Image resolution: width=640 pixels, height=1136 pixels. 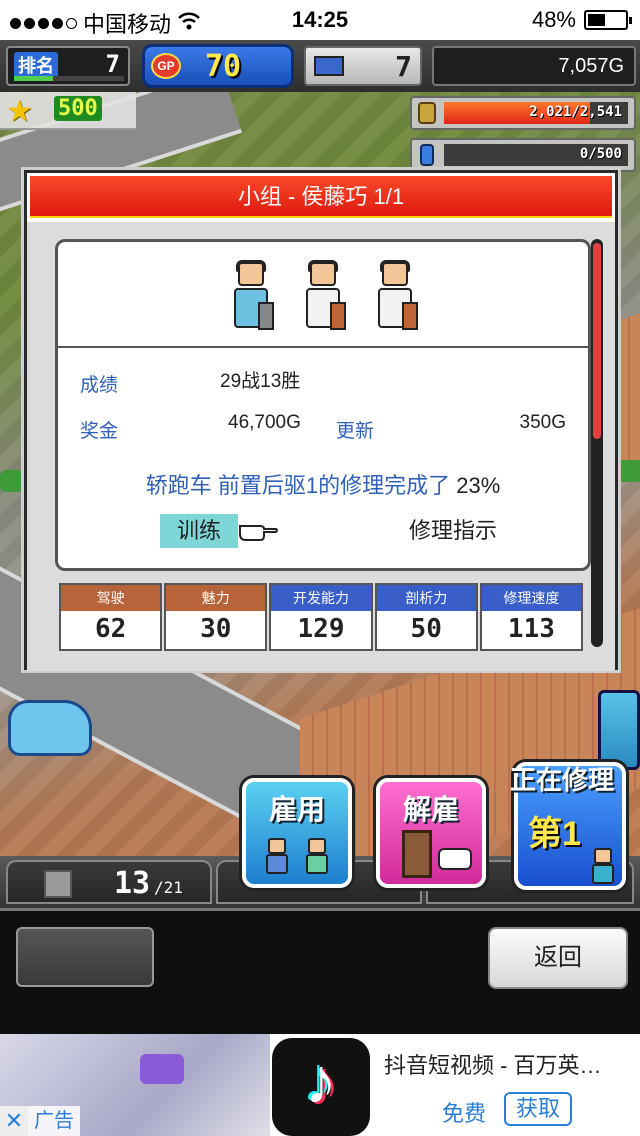 What do you see at coordinates (168, 887) in the screenshot?
I see `member-max: /21` at bounding box center [168, 887].